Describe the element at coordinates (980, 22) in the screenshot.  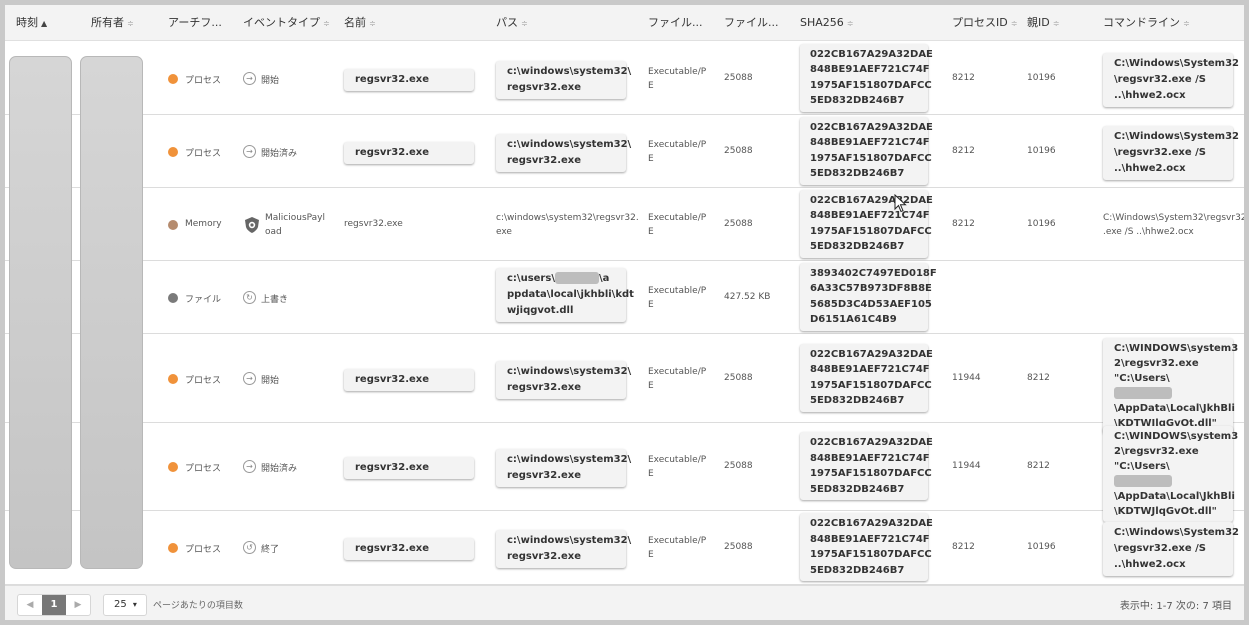
I see `column-header-label: プロセスID` at that location.